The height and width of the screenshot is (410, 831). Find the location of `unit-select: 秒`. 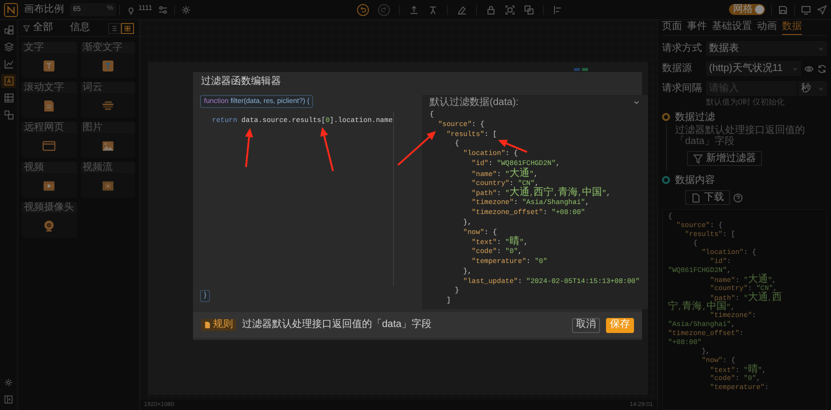

unit-select: 秒 is located at coordinates (812, 88).